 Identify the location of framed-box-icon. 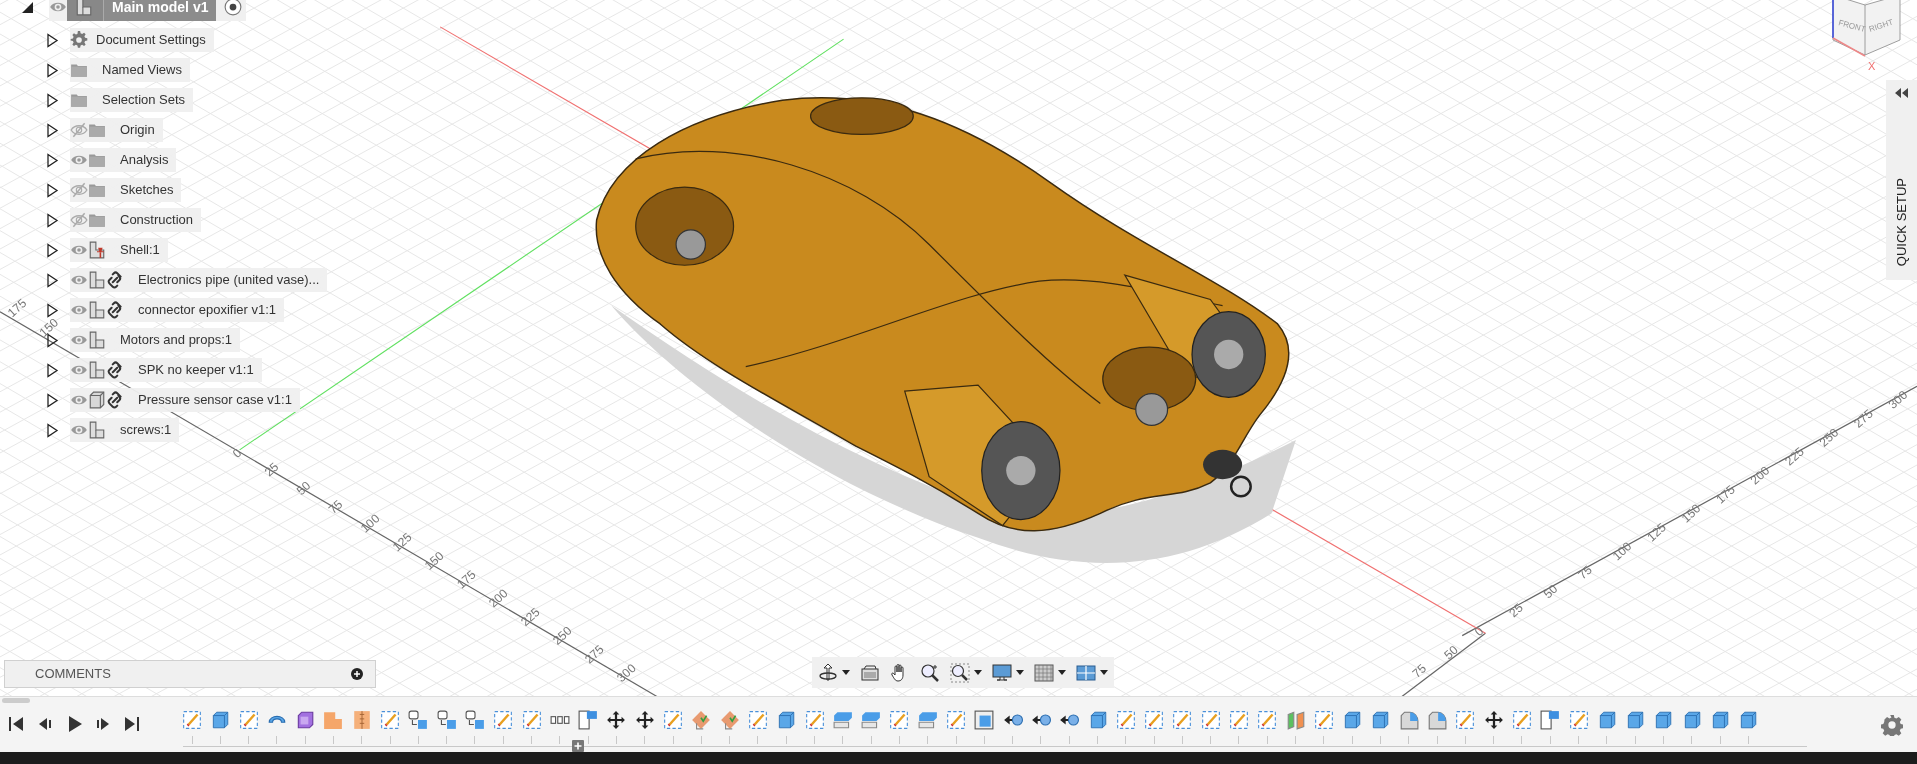
(984, 720).